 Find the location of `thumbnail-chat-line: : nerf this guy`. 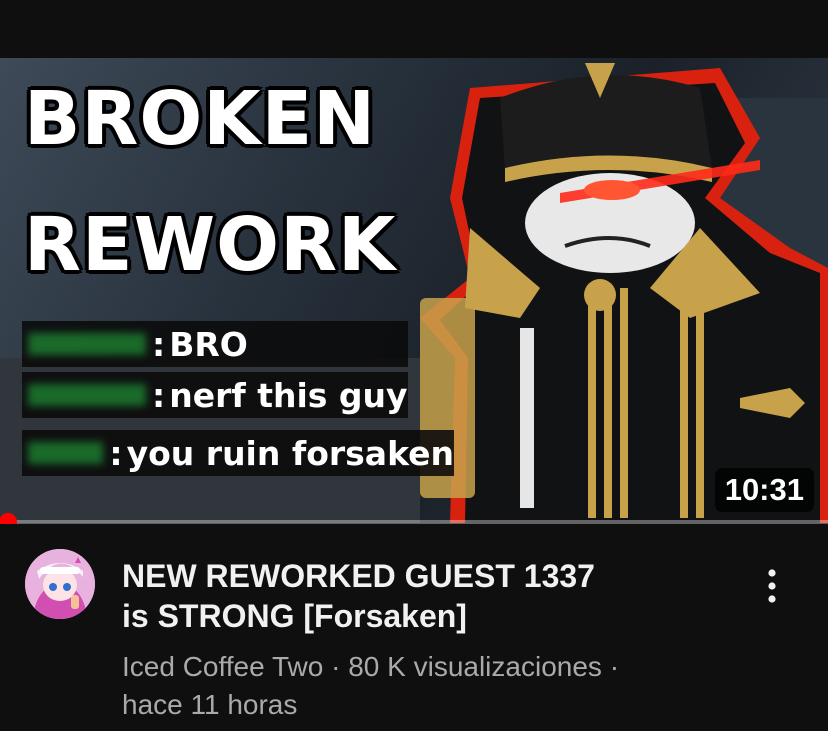

thumbnail-chat-line: : nerf this guy is located at coordinates (215, 395).